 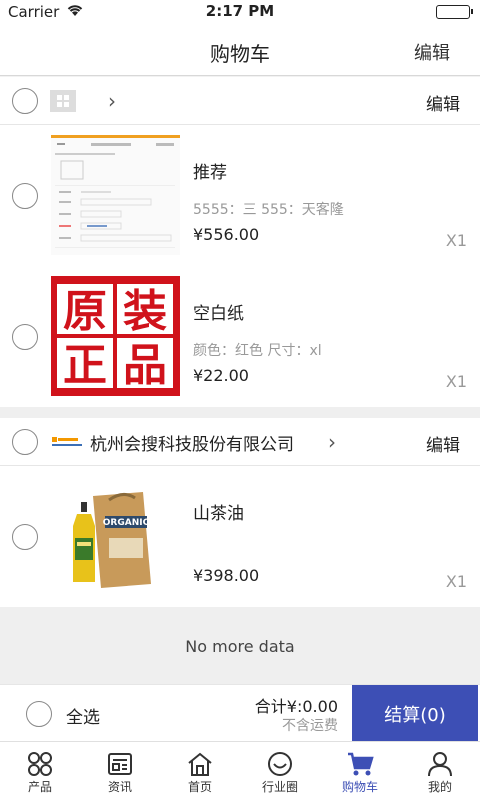 What do you see at coordinates (85, 311) in the screenshot?
I see `image-char: 原` at bounding box center [85, 311].